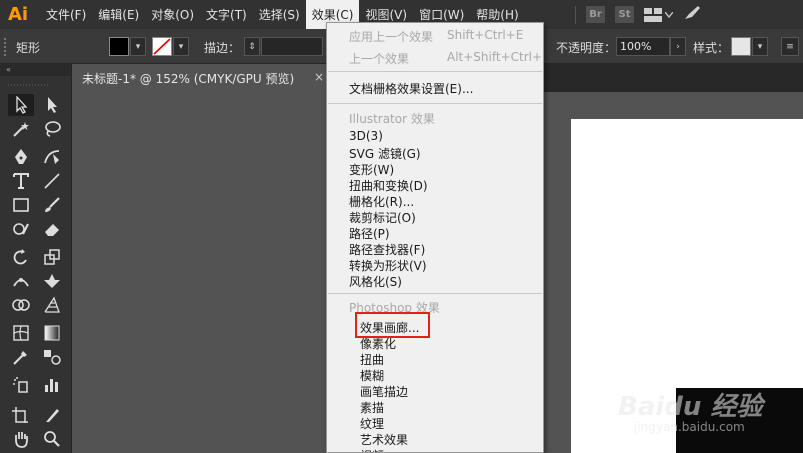 This screenshot has height=453, width=803. What do you see at coordinates (21, 257) in the screenshot?
I see `rotate-tool-icon` at bounding box center [21, 257].